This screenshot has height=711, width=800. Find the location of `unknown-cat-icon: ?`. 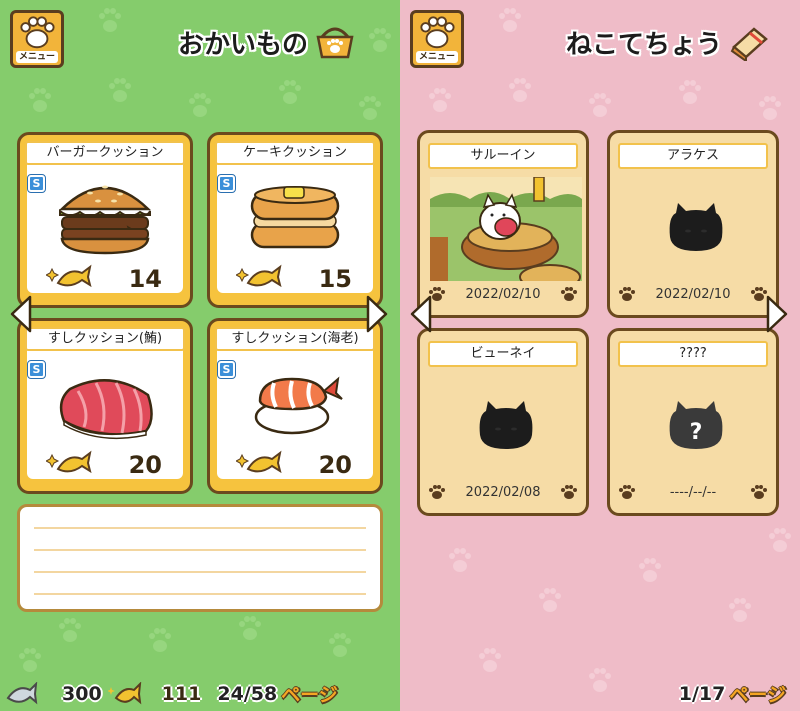

unknown-cat-icon: ? is located at coordinates (696, 425).